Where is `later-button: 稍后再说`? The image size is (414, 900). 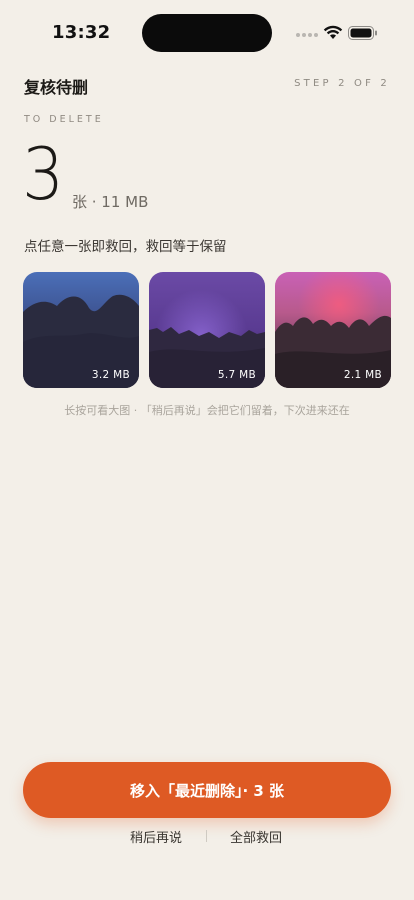 later-button: 稍后再说 is located at coordinates (156, 836).